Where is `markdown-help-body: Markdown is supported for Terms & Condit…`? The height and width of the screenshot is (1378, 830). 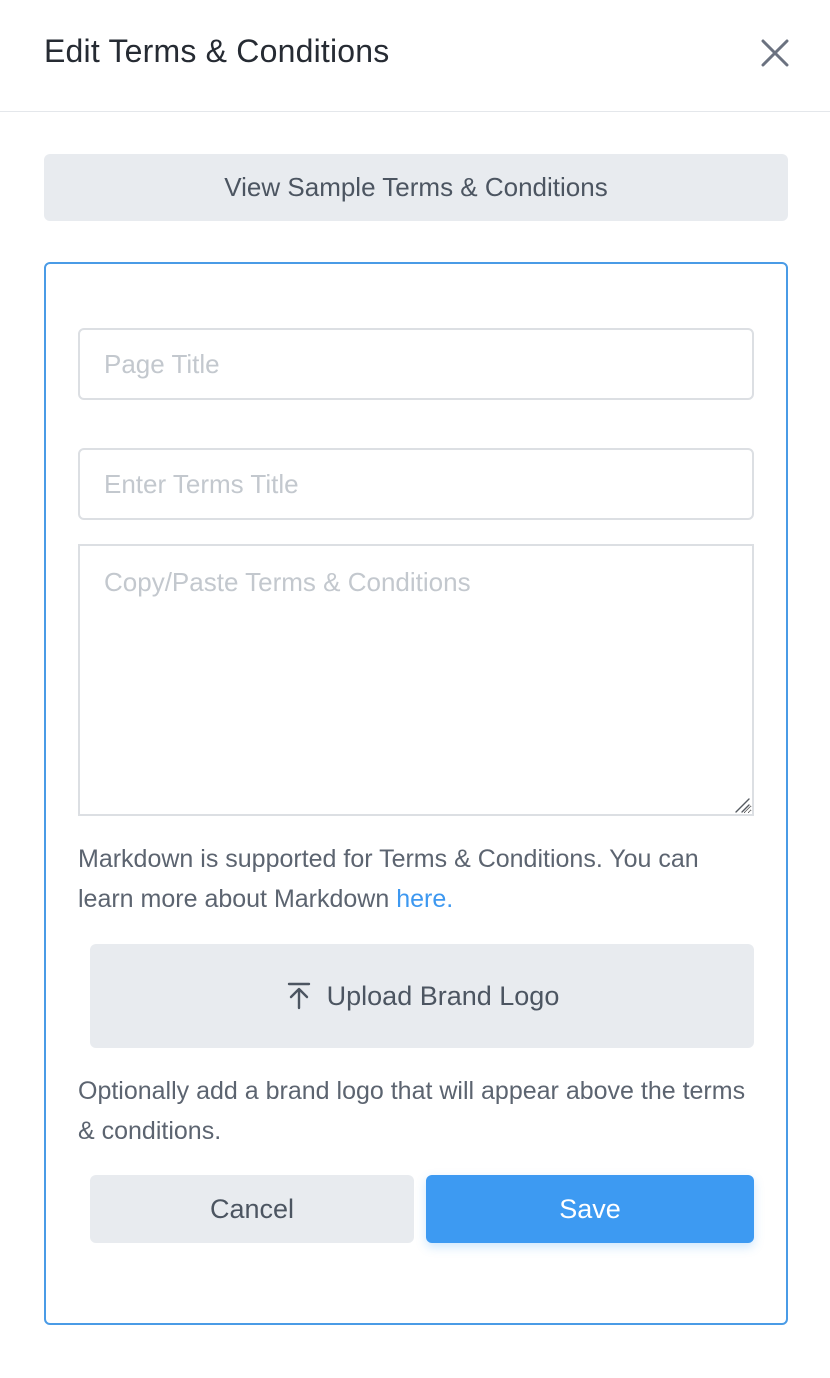
markdown-help-body: Markdown is supported for Terms & Condit… is located at coordinates (388, 879).